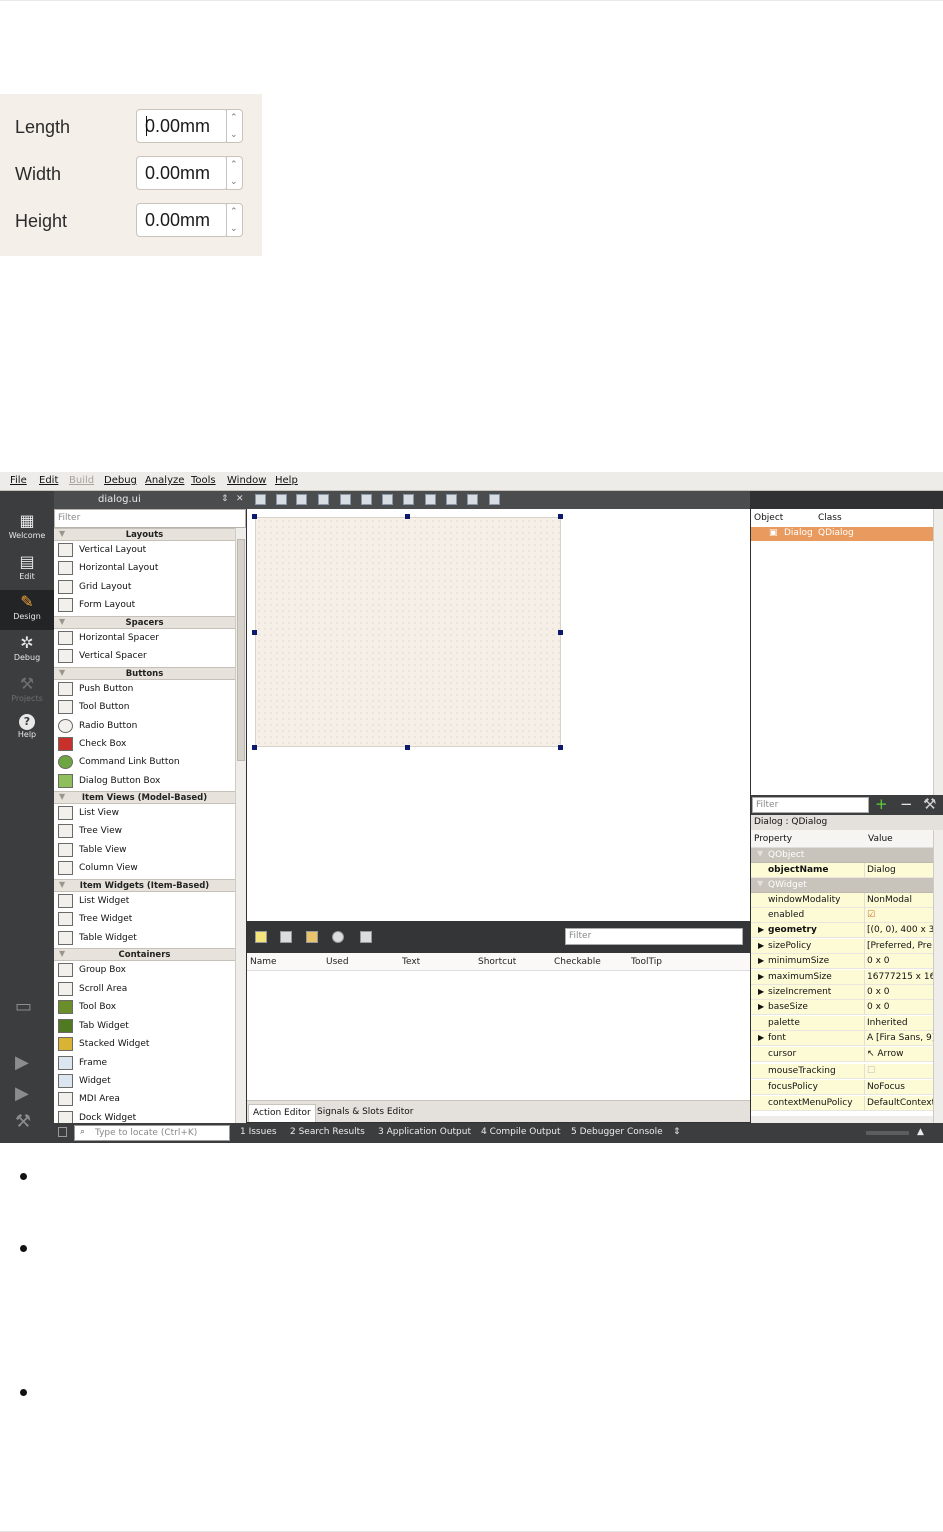 The image size is (943, 1532). What do you see at coordinates (27, 732) in the screenshot?
I see `mode-help: ? Help` at bounding box center [27, 732].